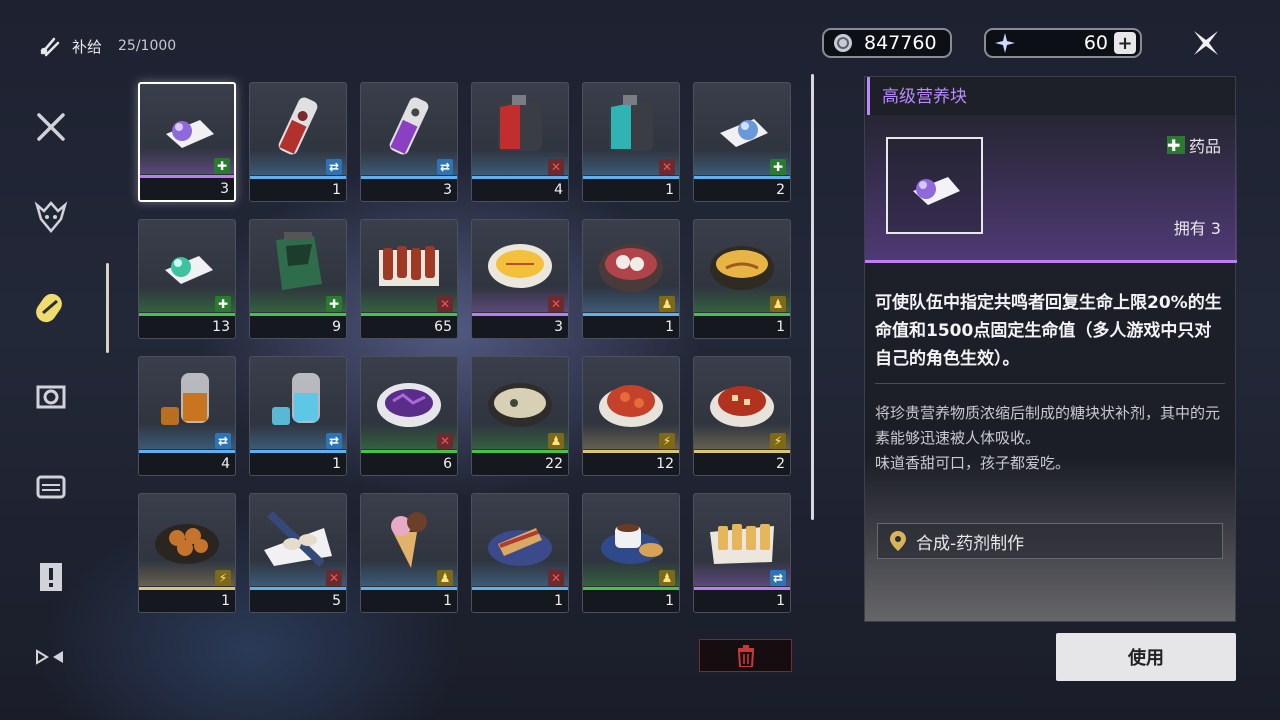 This screenshot has height=720, width=1280. Describe the element at coordinates (887, 43) in the screenshot. I see `shell-credit-display: 847760` at that location.